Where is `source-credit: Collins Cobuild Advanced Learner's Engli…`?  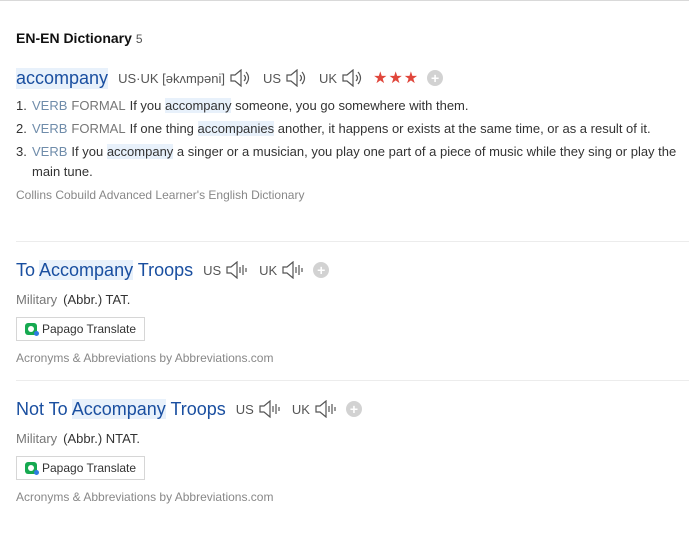 source-credit: Collins Cobuild Advanced Learner's Engli… is located at coordinates (160, 195).